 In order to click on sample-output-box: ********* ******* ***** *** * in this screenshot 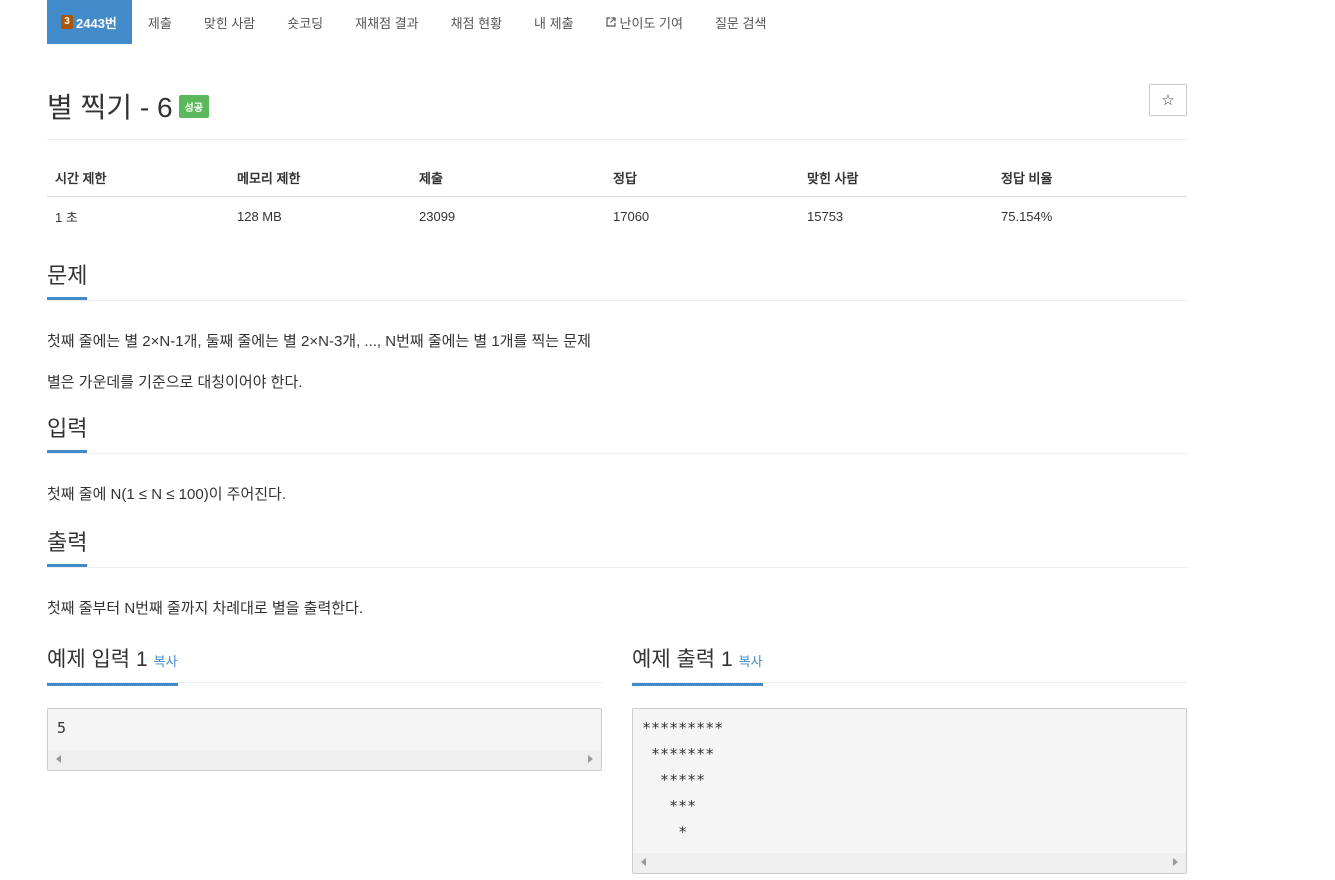, I will do `click(909, 791)`.